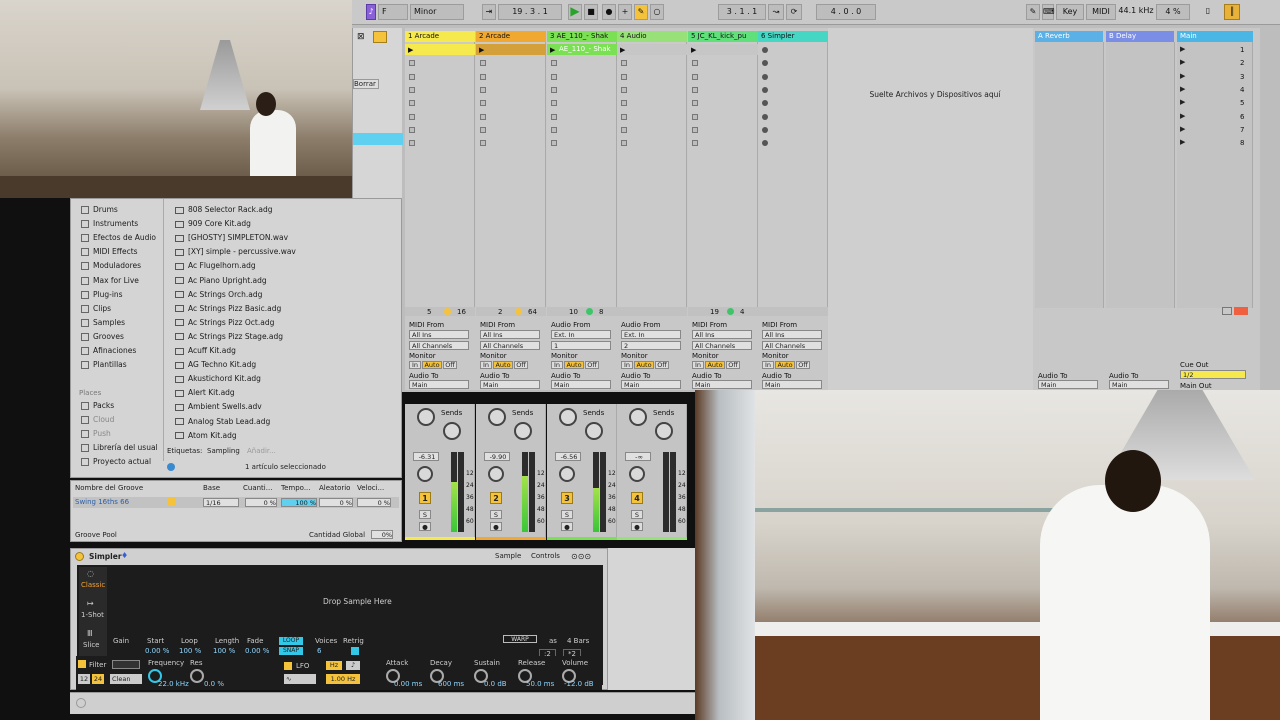 The height and width of the screenshot is (720, 1280). I want to click on slice-mode-icon: Ⅲ, so click(90, 633).